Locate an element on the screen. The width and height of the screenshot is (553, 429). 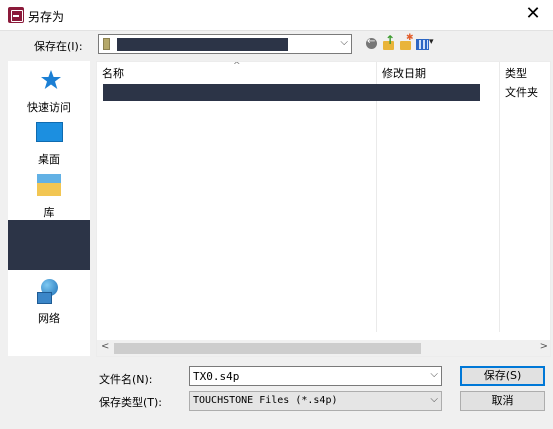
file-name-value: TX0.s4p is located at coordinates (216, 376).